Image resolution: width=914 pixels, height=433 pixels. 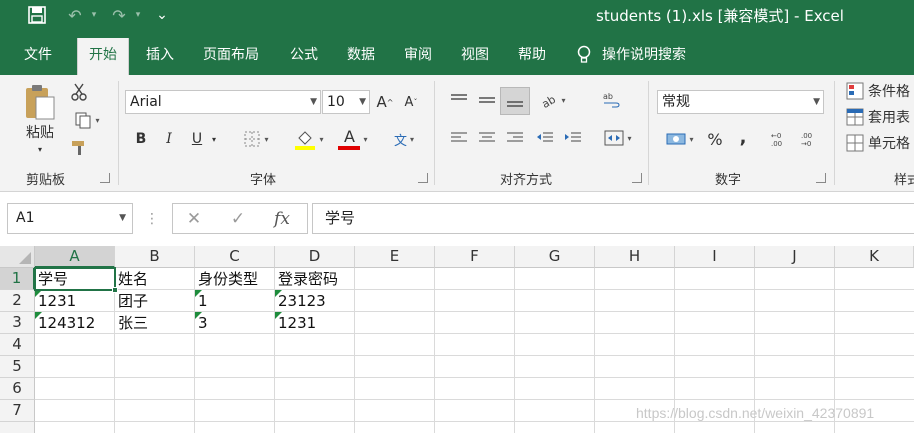 What do you see at coordinates (743, 137) in the screenshot?
I see `comma-button: ,` at bounding box center [743, 137].